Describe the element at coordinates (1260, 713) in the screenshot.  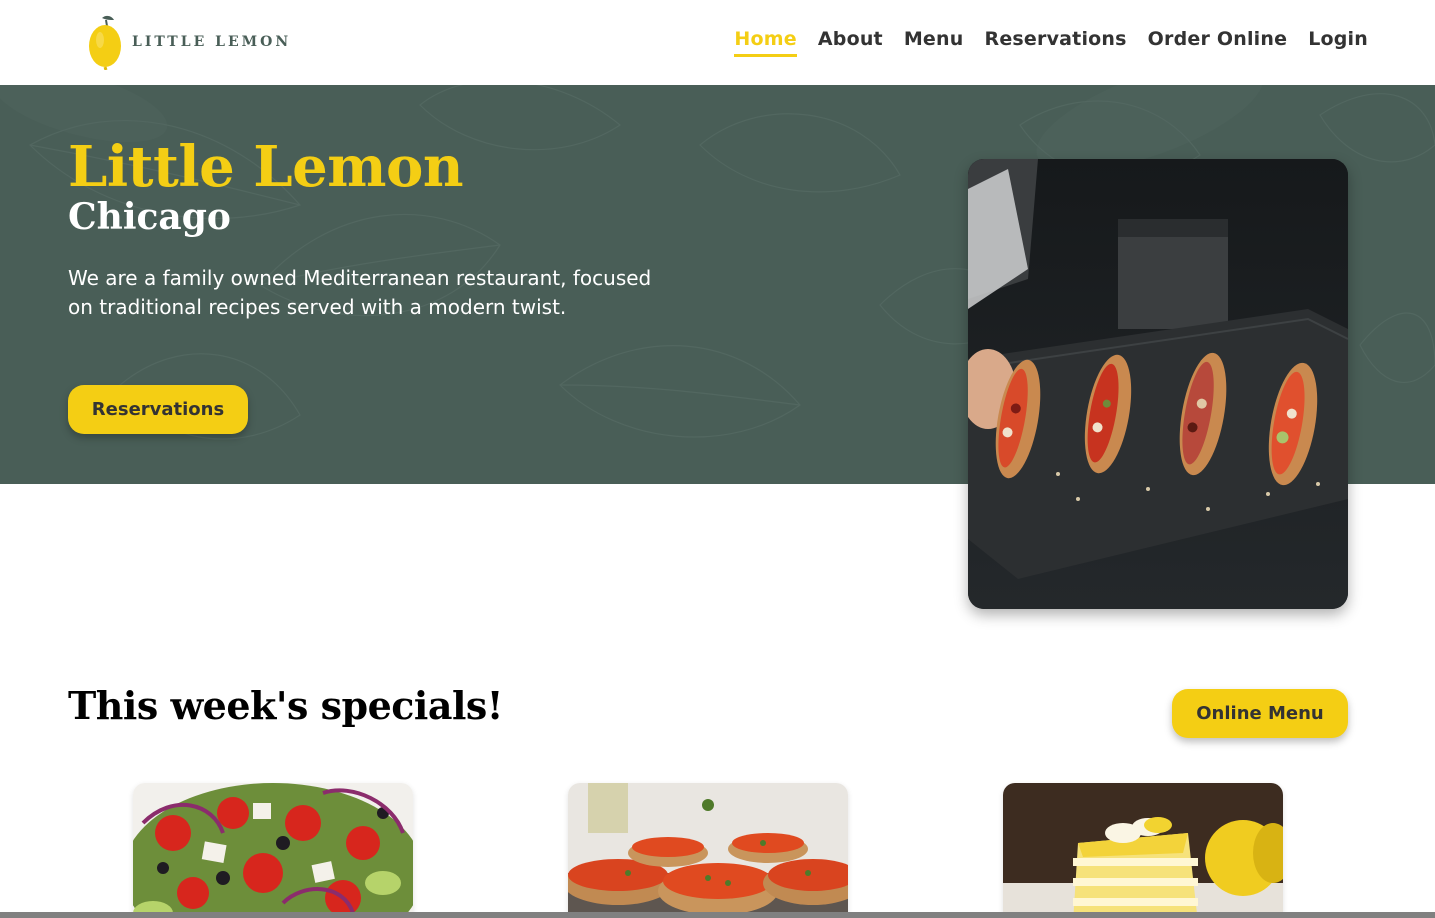
I see `online-menu-button: Online Menu` at that location.